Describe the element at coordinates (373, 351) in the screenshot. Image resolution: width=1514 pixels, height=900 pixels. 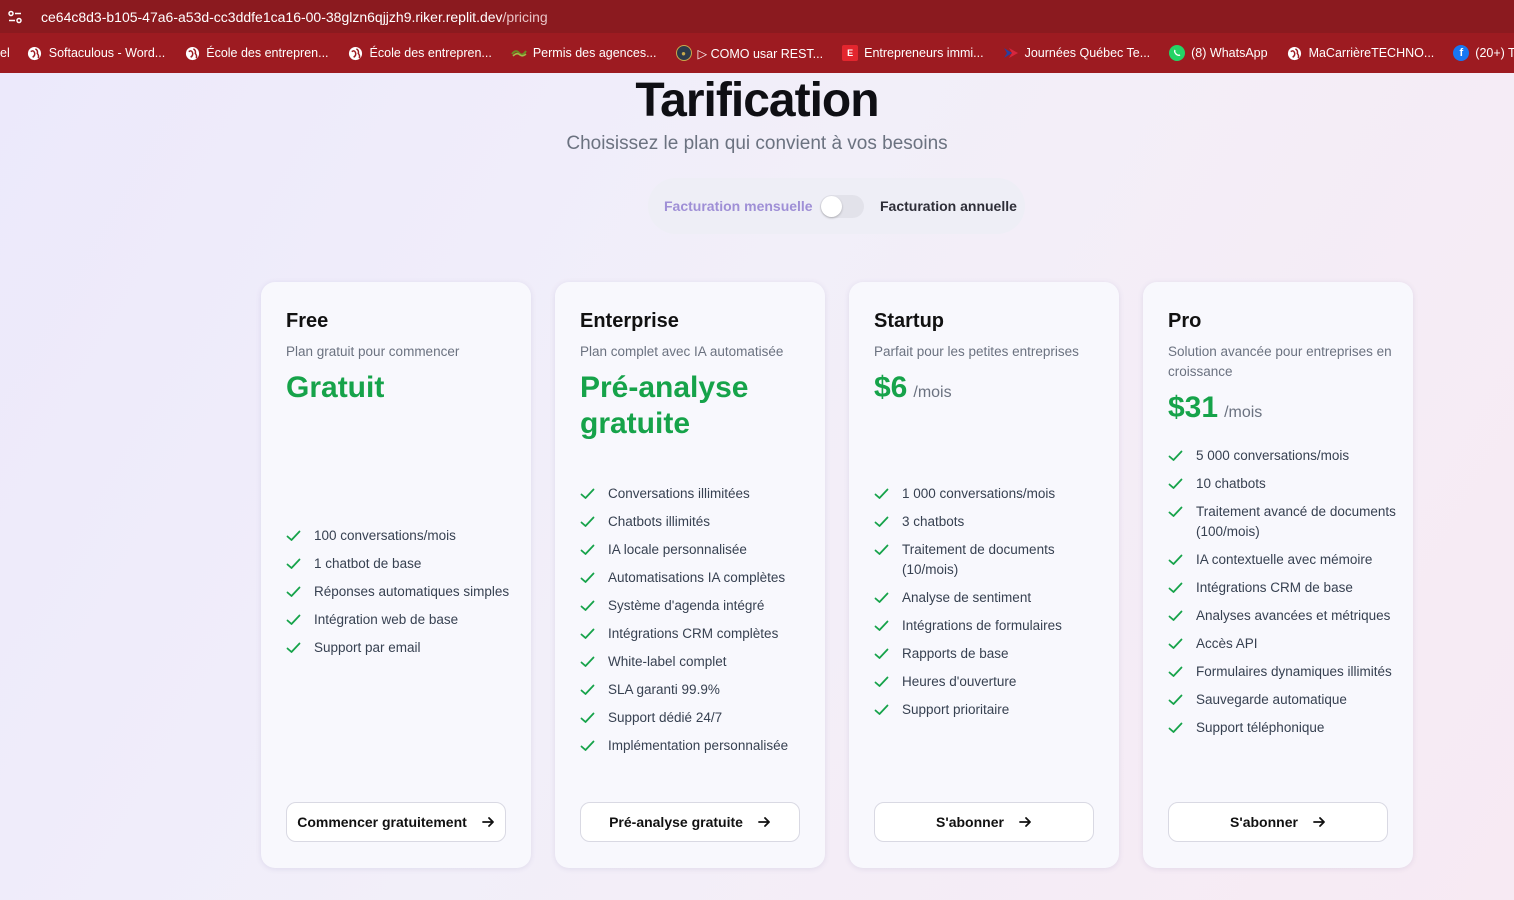
I see `plan-description: Plan gratuit pour commencer` at that location.